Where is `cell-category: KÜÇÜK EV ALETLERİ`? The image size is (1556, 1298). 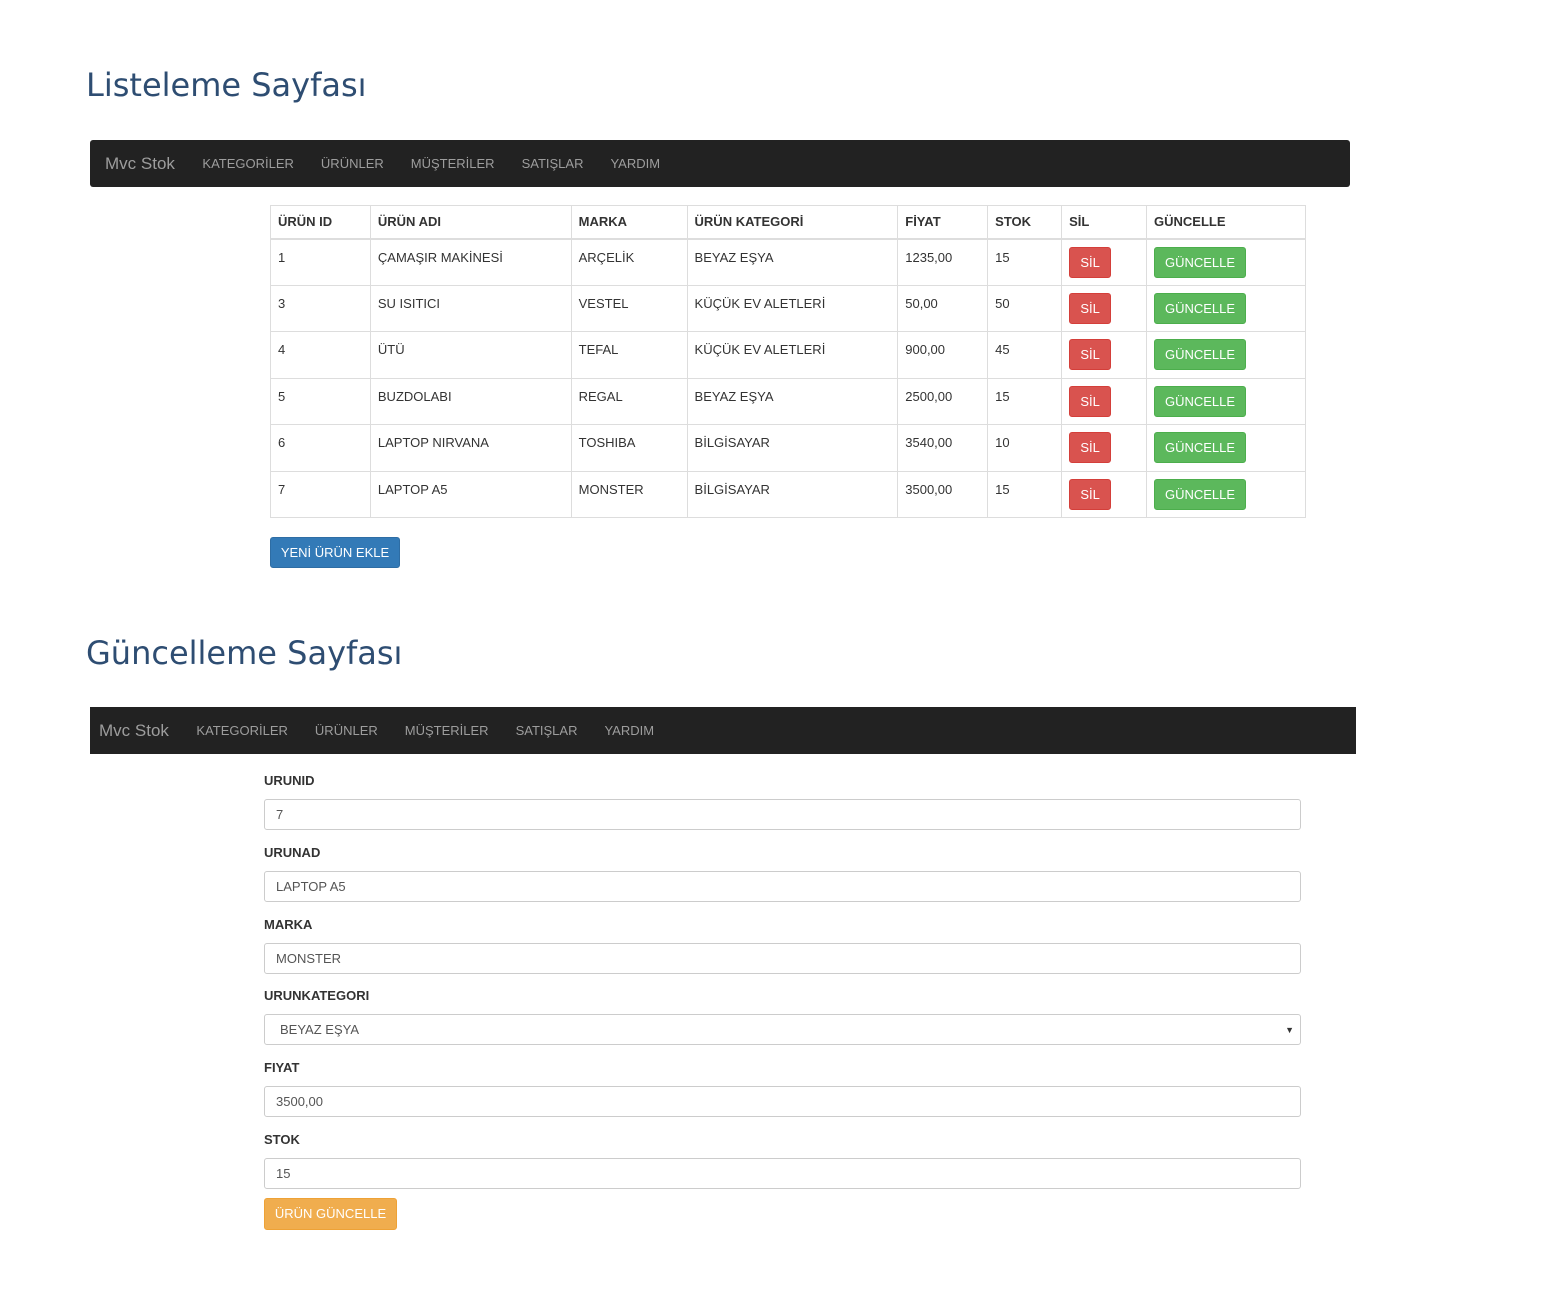
cell-category: KÜÇÜK EV ALETLERİ is located at coordinates (792, 308).